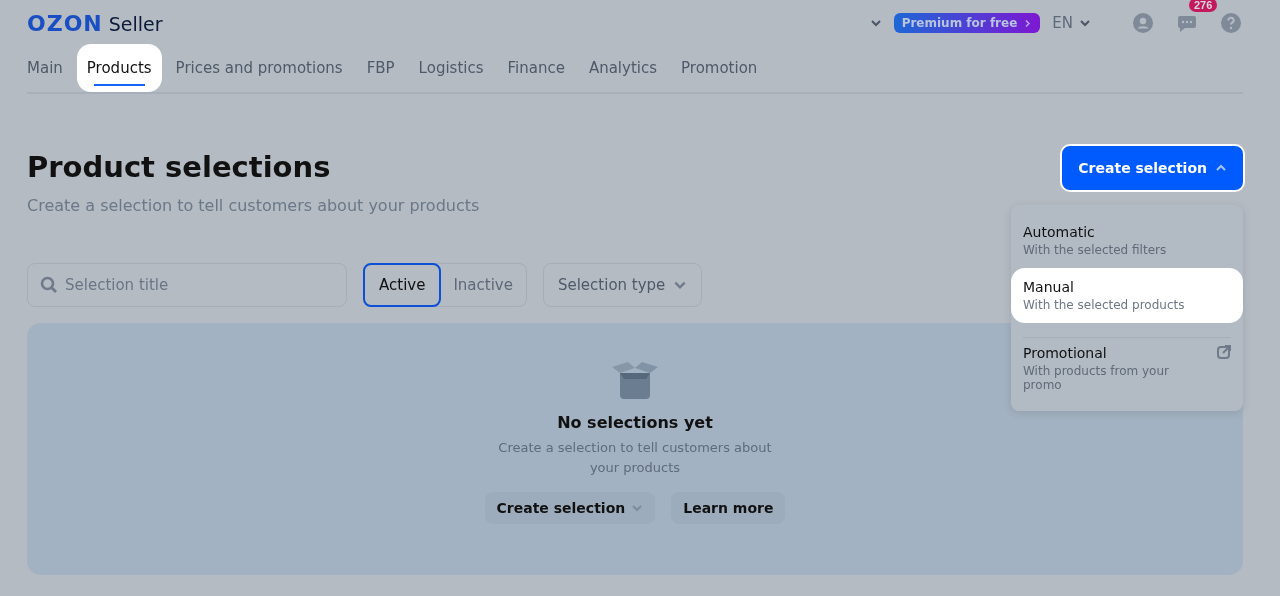 The image size is (1280, 596). Describe the element at coordinates (622, 68) in the screenshot. I see `nav-tab: Analytics` at that location.